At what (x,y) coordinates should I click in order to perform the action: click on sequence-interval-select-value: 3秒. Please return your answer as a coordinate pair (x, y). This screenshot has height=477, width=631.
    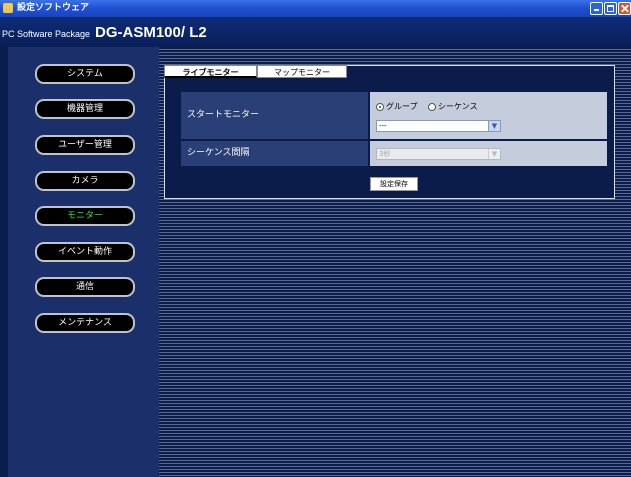
    Looking at the image, I should click on (385, 154).